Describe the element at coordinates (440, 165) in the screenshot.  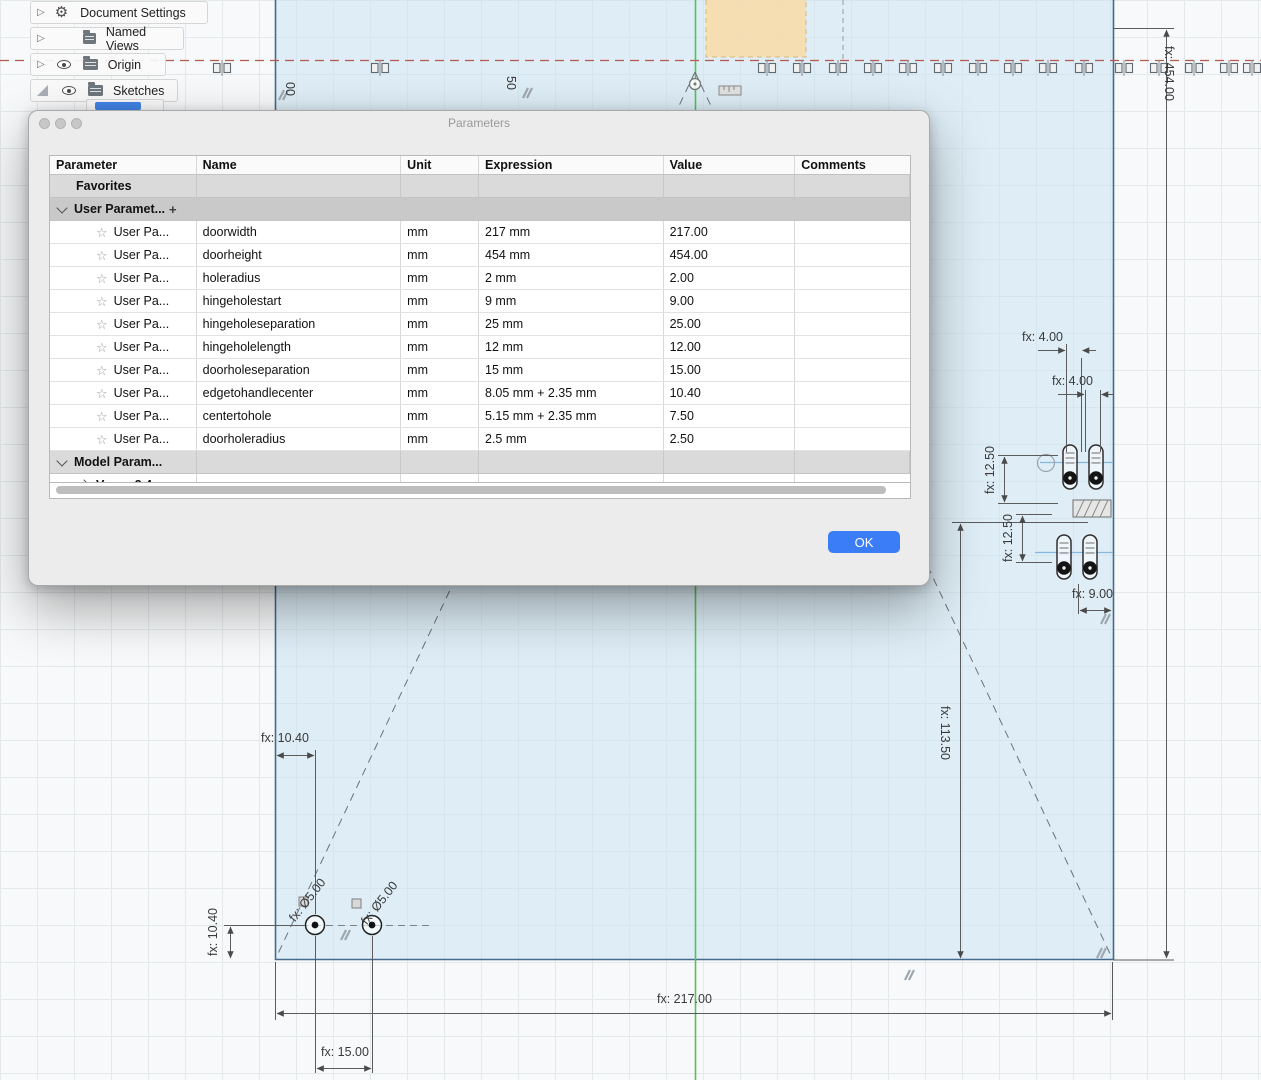
I see `column-header-unit: Unit` at that location.